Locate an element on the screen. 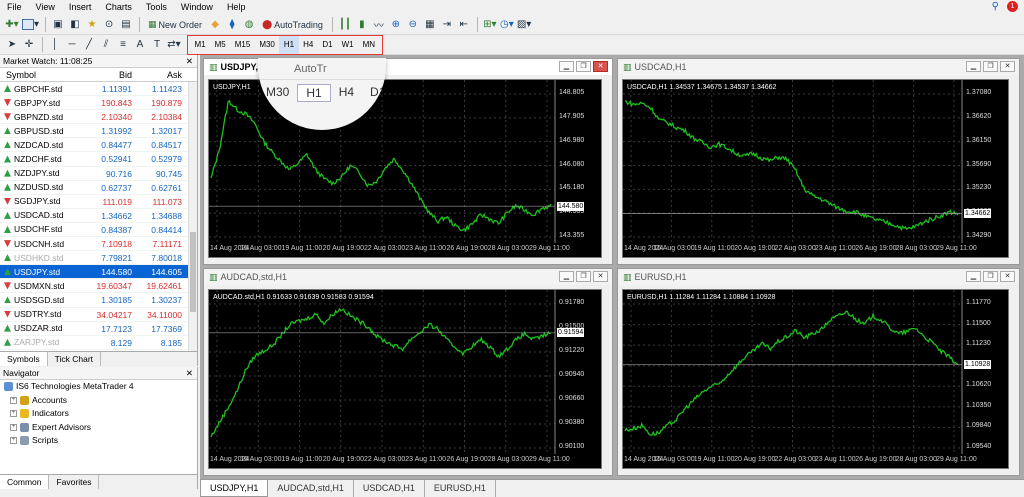  terminal-icon: ⊙ is located at coordinates (109, 25).